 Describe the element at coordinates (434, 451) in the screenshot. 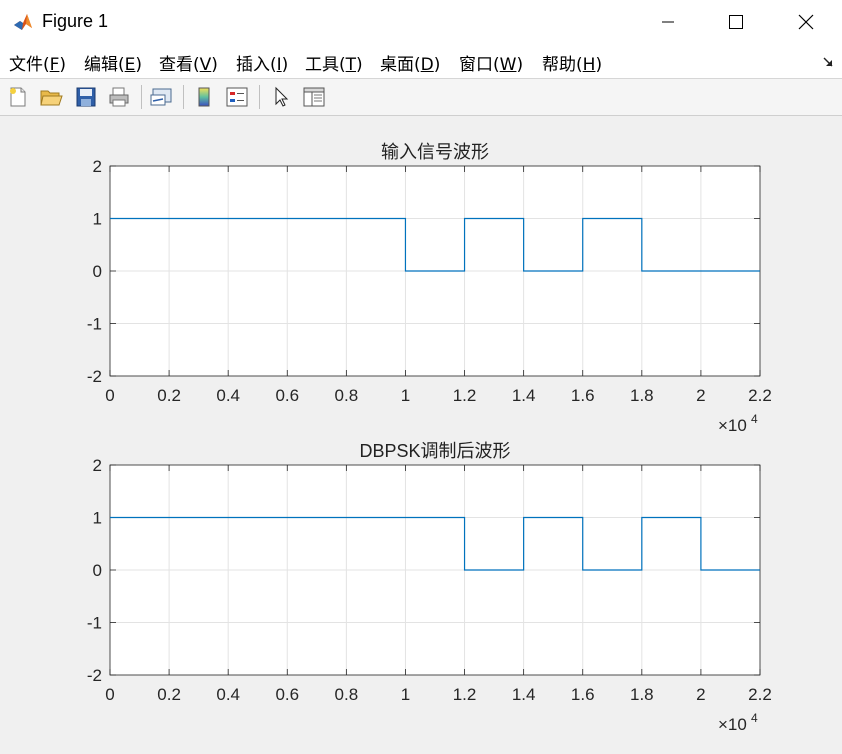

I see `axes-title: DBPSK调制后波形` at that location.